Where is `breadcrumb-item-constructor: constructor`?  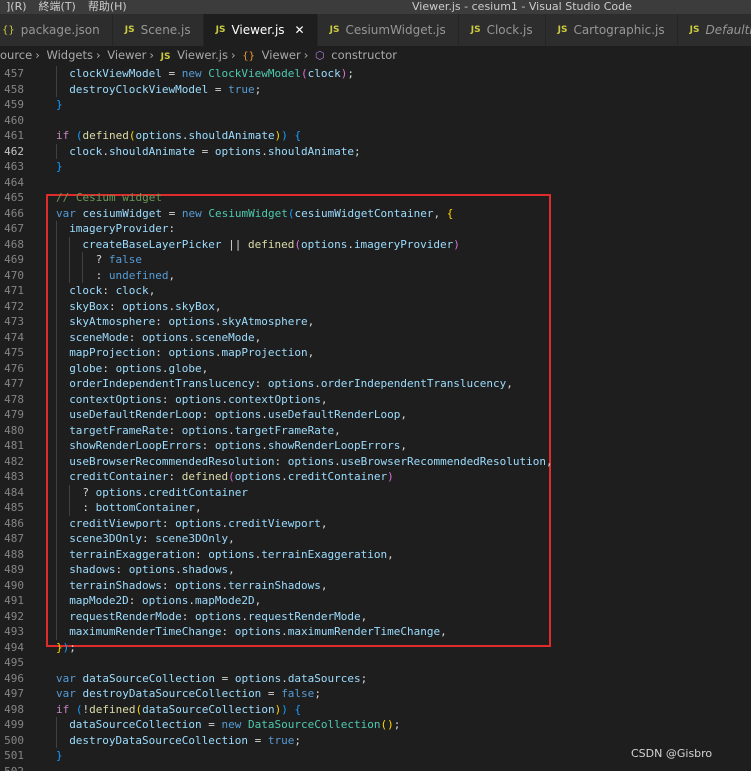
breadcrumb-item-constructor: constructor is located at coordinates (364, 55).